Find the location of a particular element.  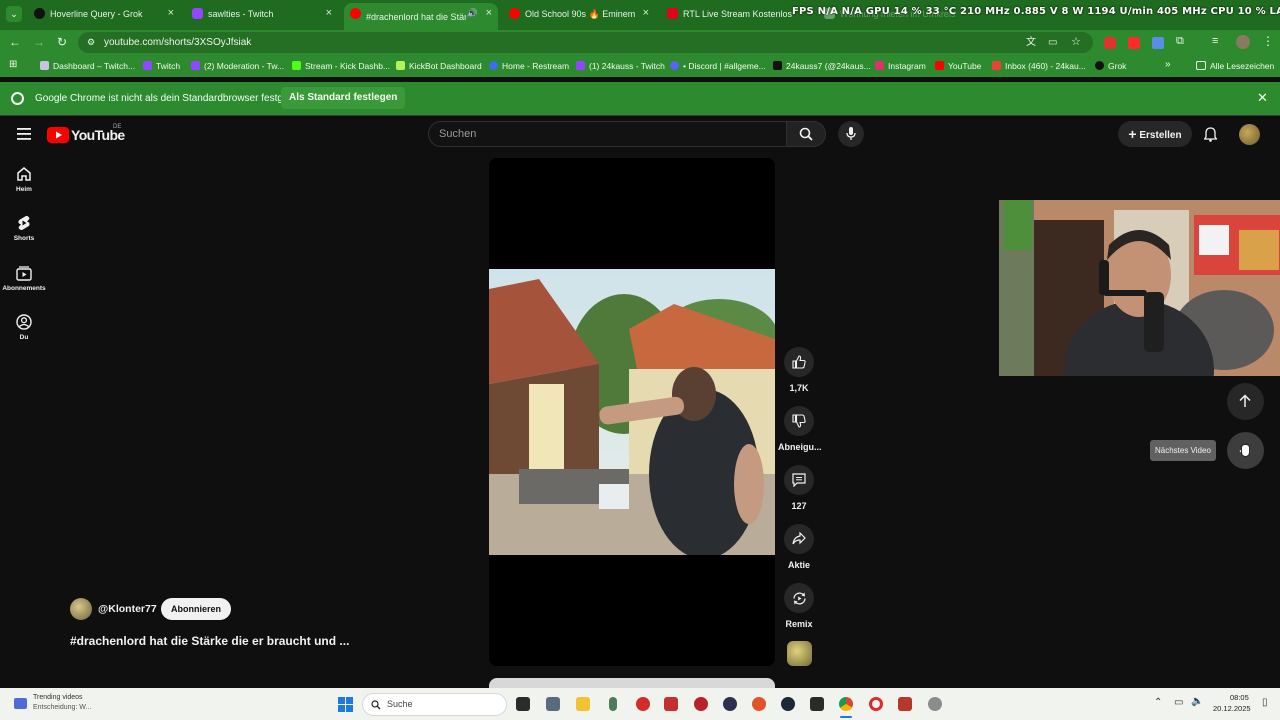

speaker-icon: 🔊 is located at coordinates (472, 13).